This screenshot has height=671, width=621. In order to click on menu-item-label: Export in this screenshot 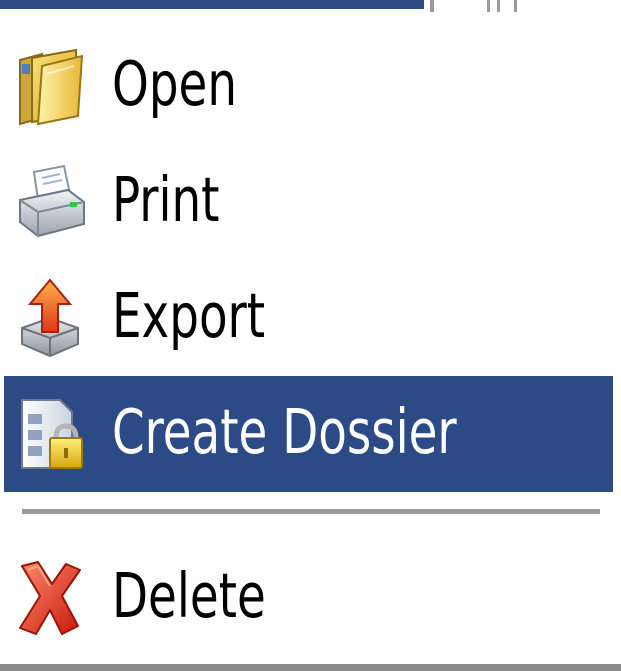, I will do `click(189, 317)`.